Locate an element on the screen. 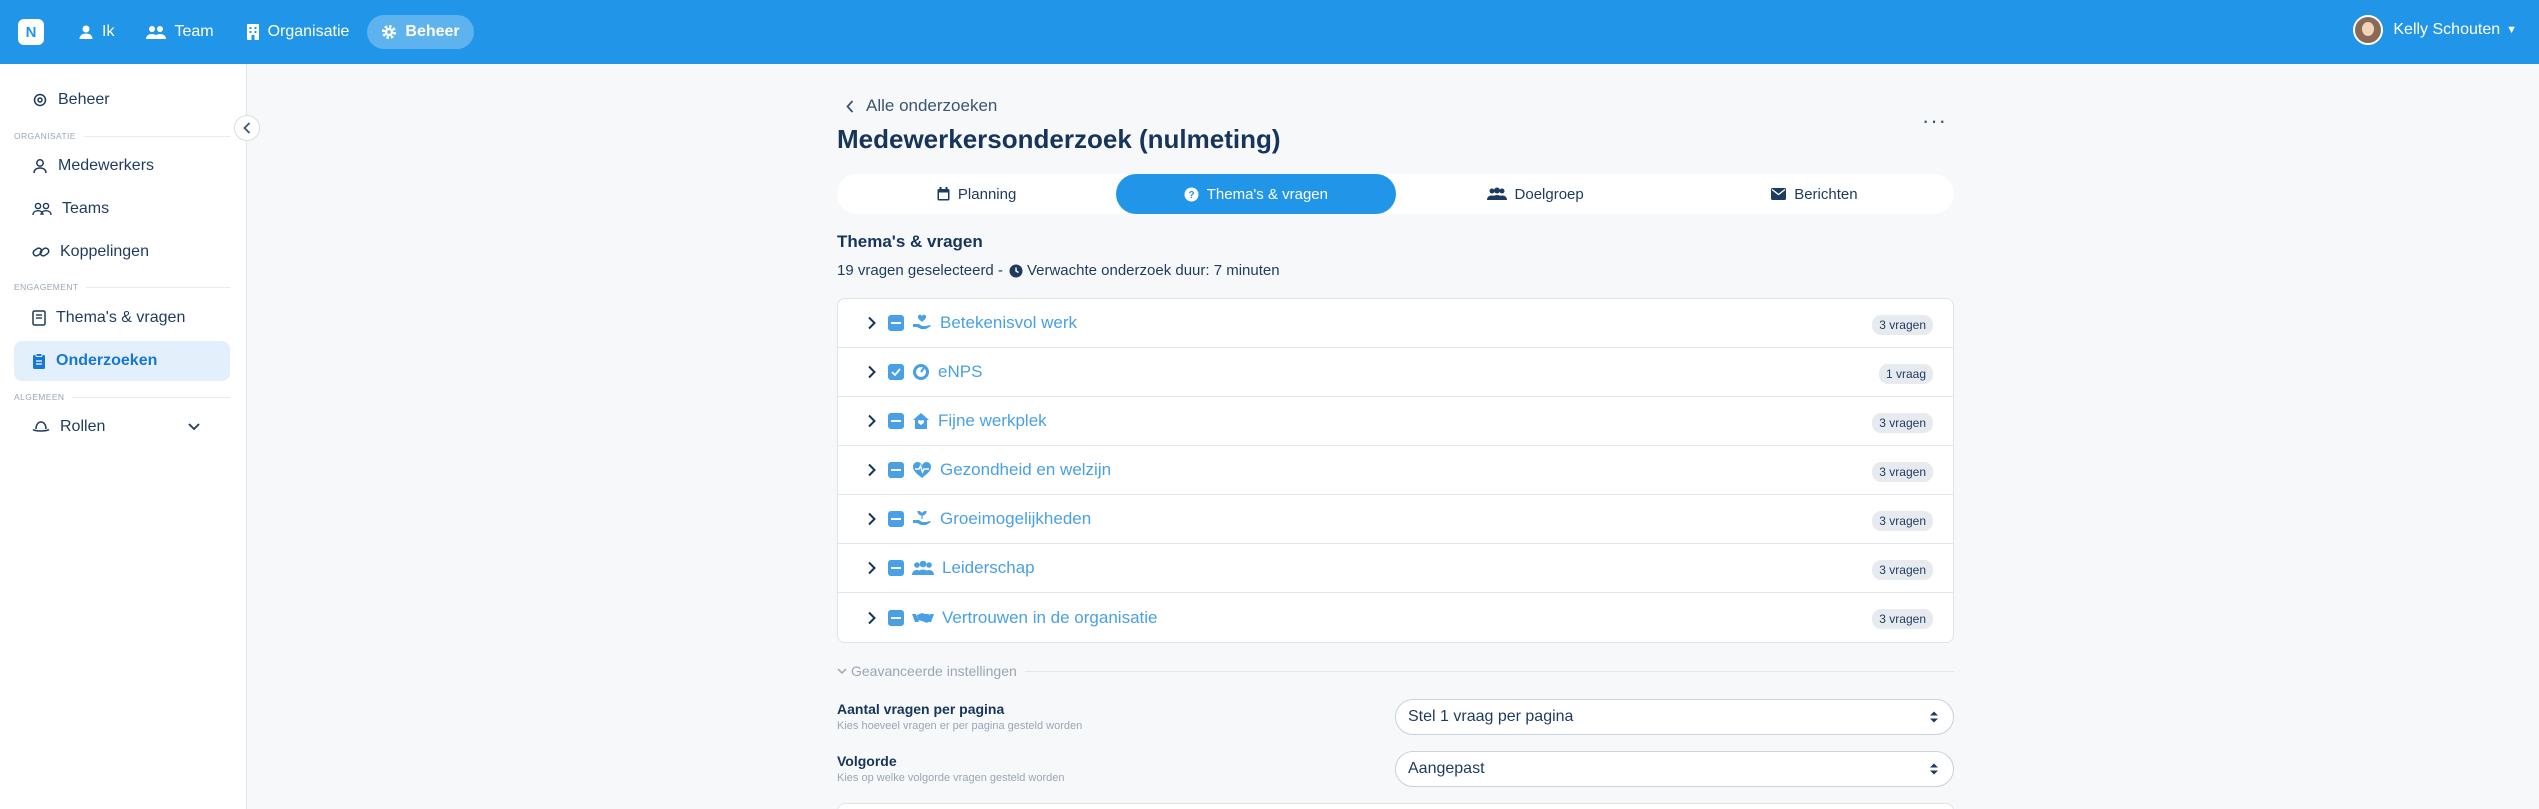  back-link-label: Alle onderzoeken is located at coordinates (932, 105).